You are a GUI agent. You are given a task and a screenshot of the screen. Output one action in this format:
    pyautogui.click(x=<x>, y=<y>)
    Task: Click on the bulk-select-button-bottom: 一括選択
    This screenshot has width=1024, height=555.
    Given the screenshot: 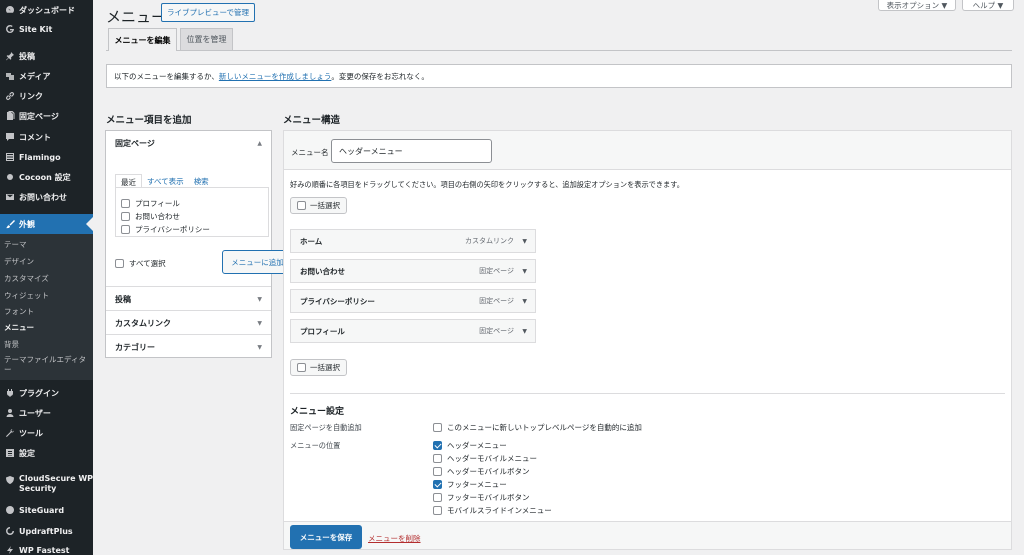 What is the action you would take?
    pyautogui.click(x=318, y=367)
    